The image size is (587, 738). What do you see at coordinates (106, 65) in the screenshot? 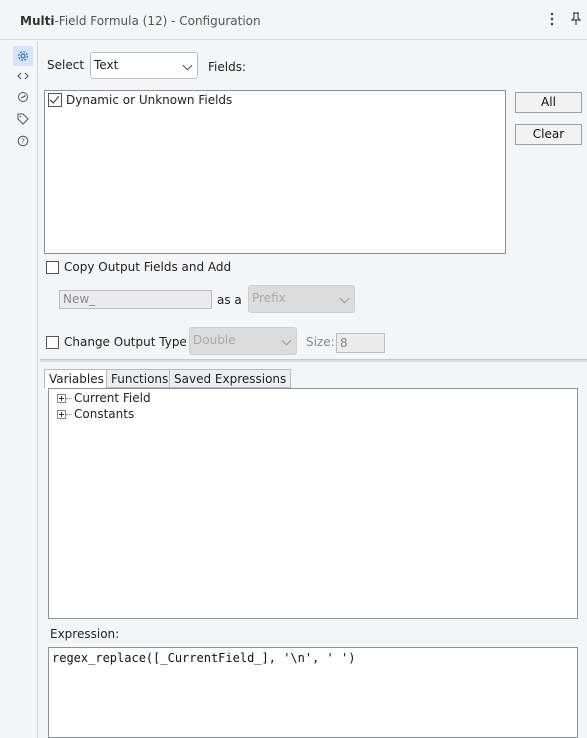
I see `field-type-select-value: Text` at bounding box center [106, 65].